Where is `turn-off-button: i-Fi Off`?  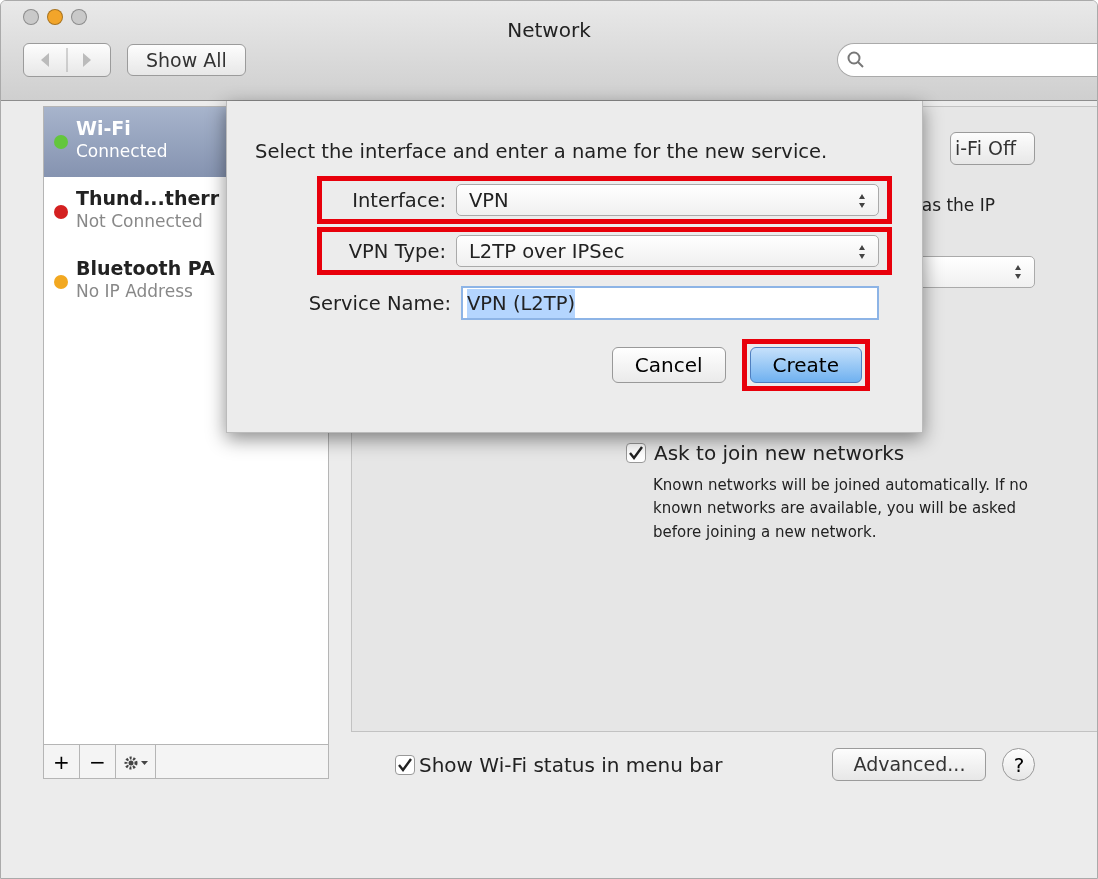
turn-off-button: i-Fi Off is located at coordinates (992, 148).